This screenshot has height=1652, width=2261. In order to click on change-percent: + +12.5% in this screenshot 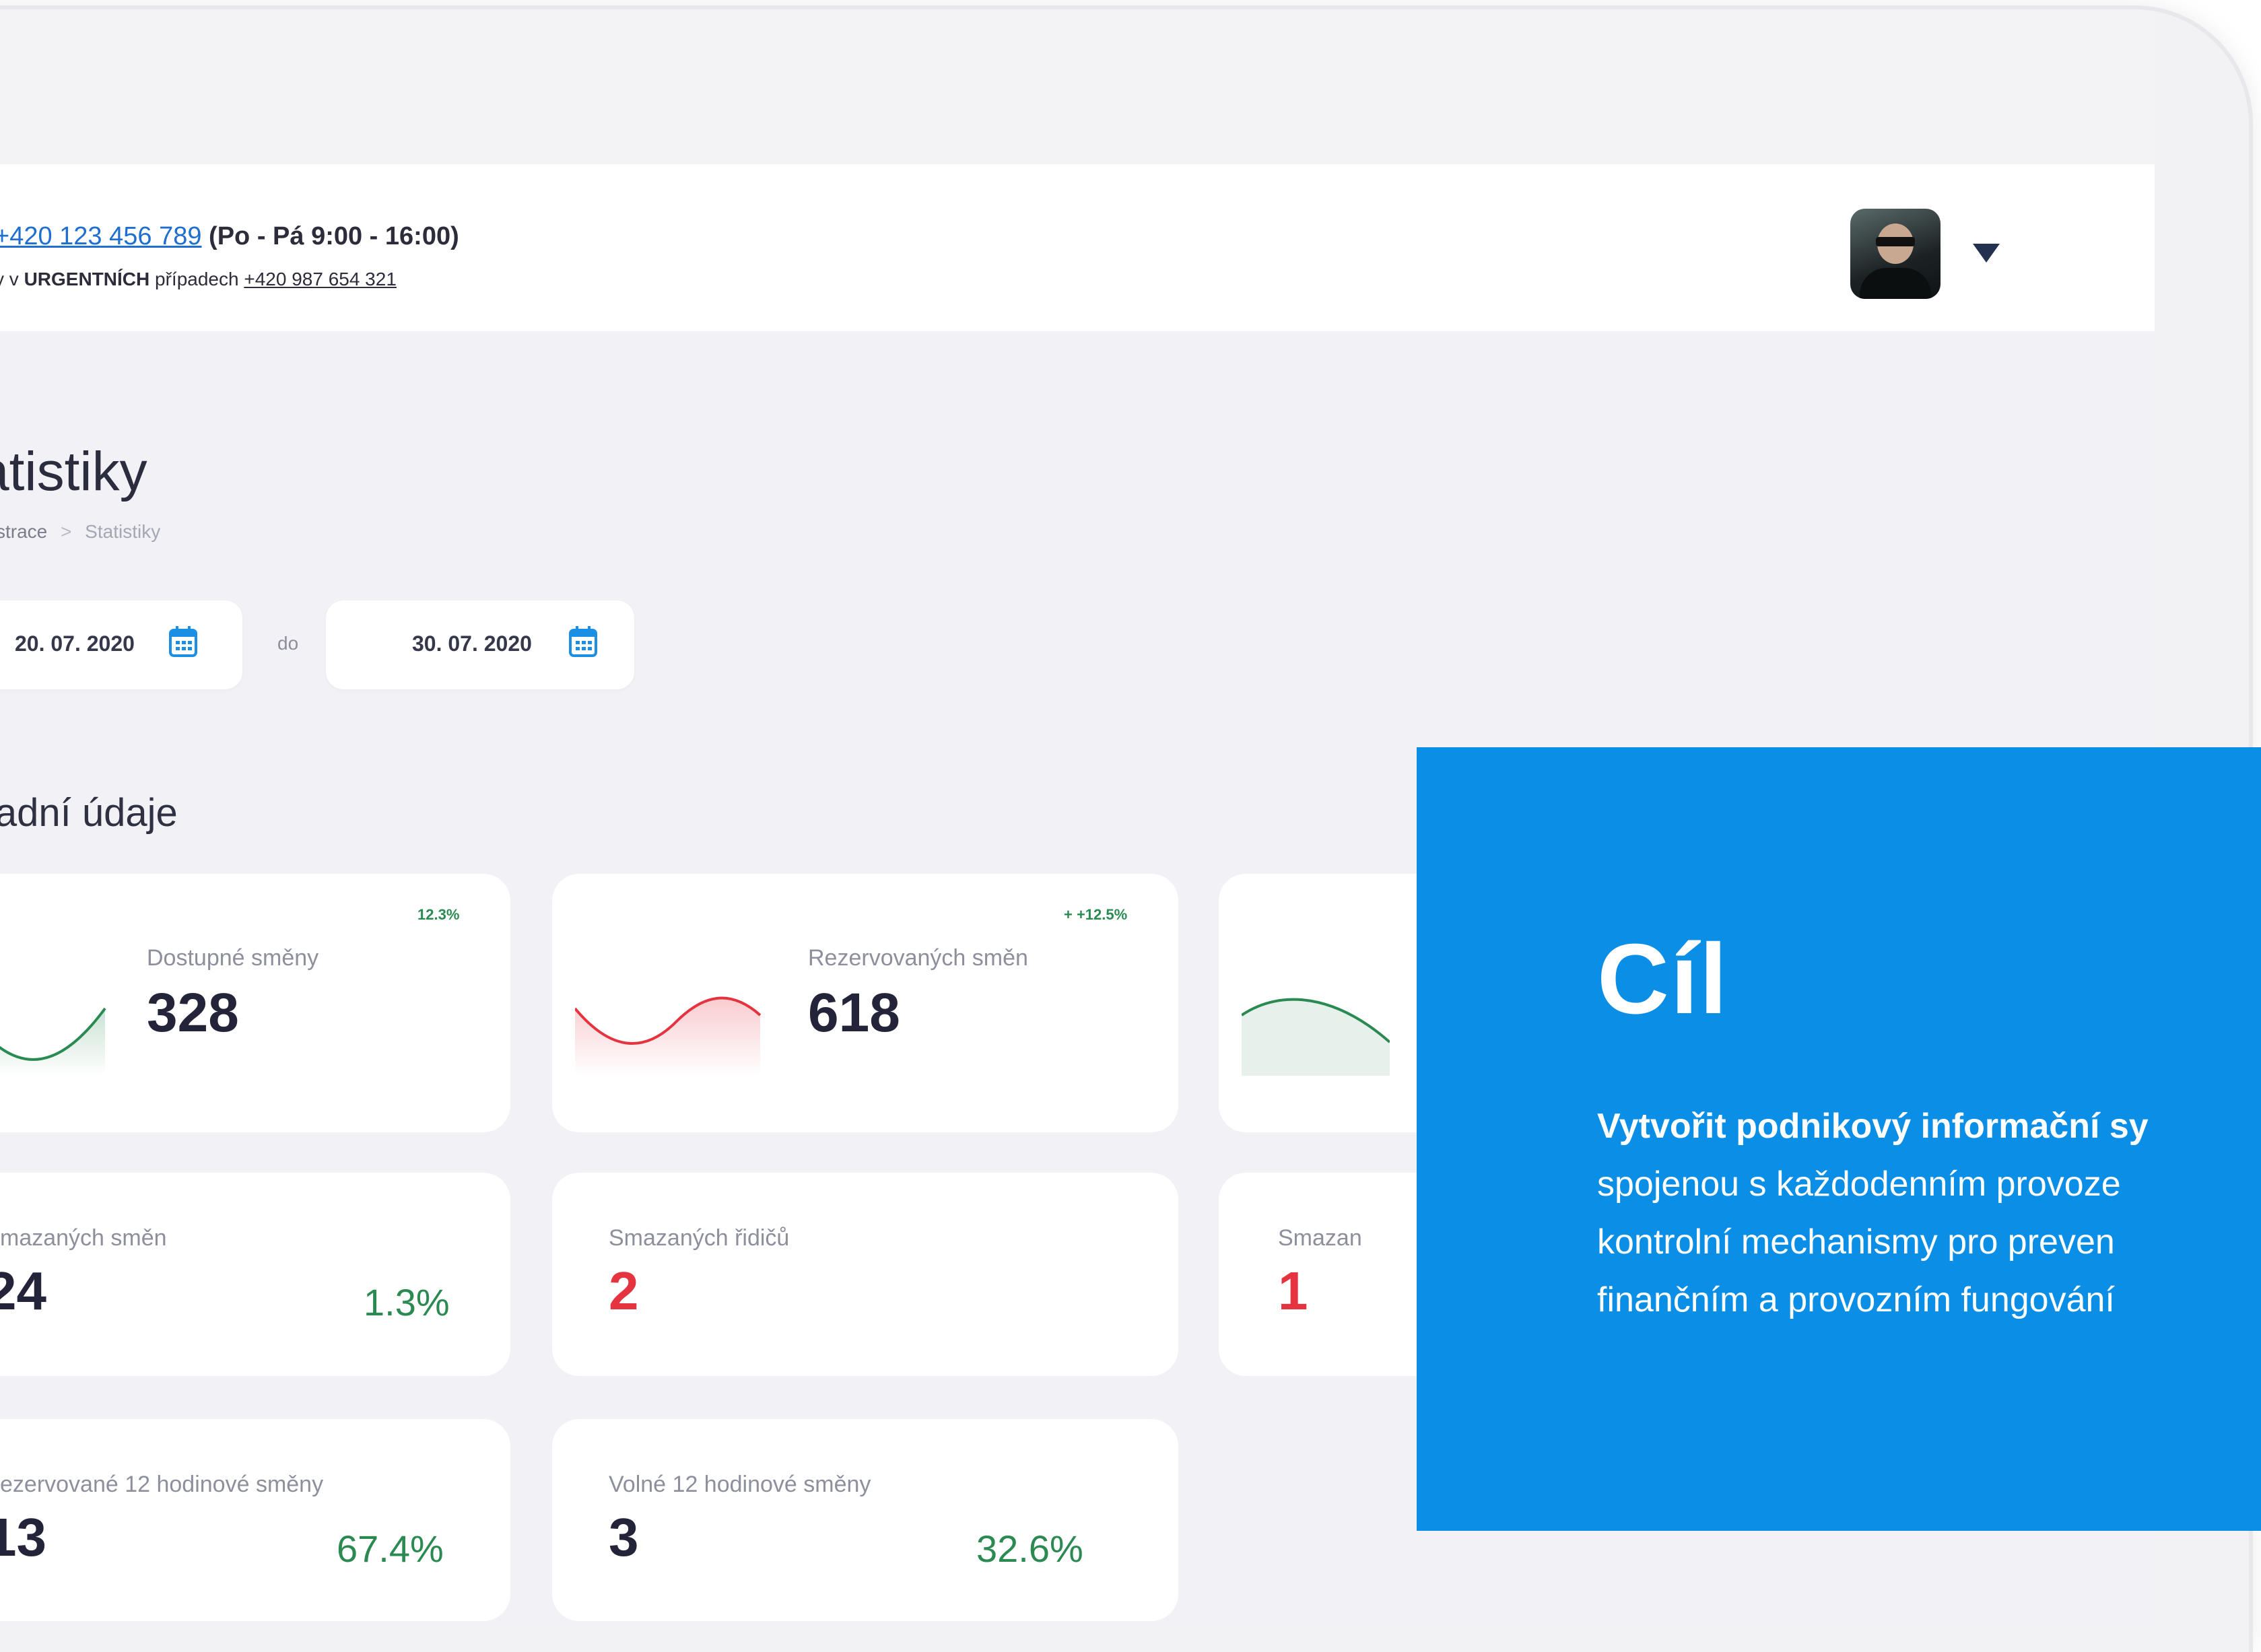, I will do `click(1096, 914)`.